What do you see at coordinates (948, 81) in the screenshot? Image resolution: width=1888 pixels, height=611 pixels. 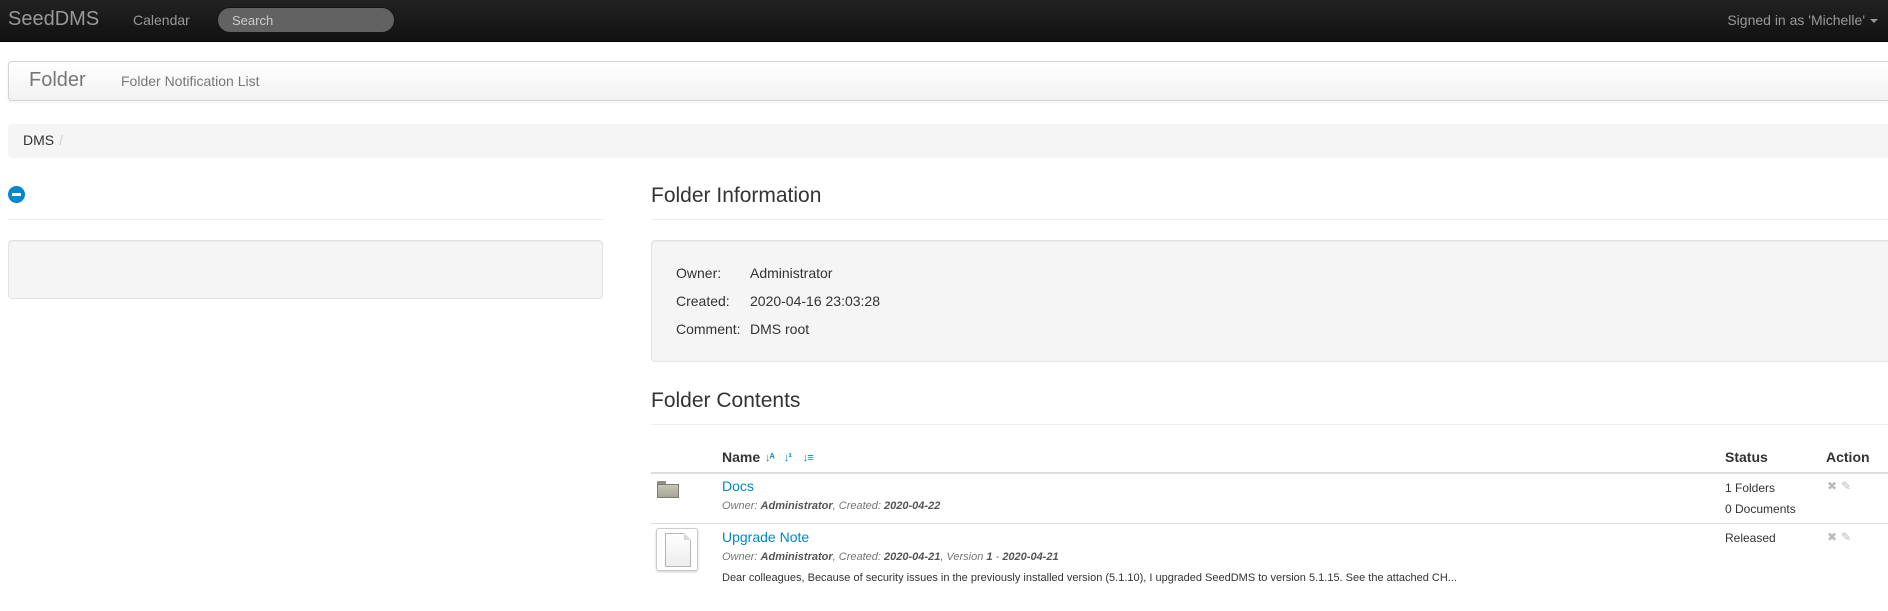 I see `folder-navbar: Folder Folder Notification List` at bounding box center [948, 81].